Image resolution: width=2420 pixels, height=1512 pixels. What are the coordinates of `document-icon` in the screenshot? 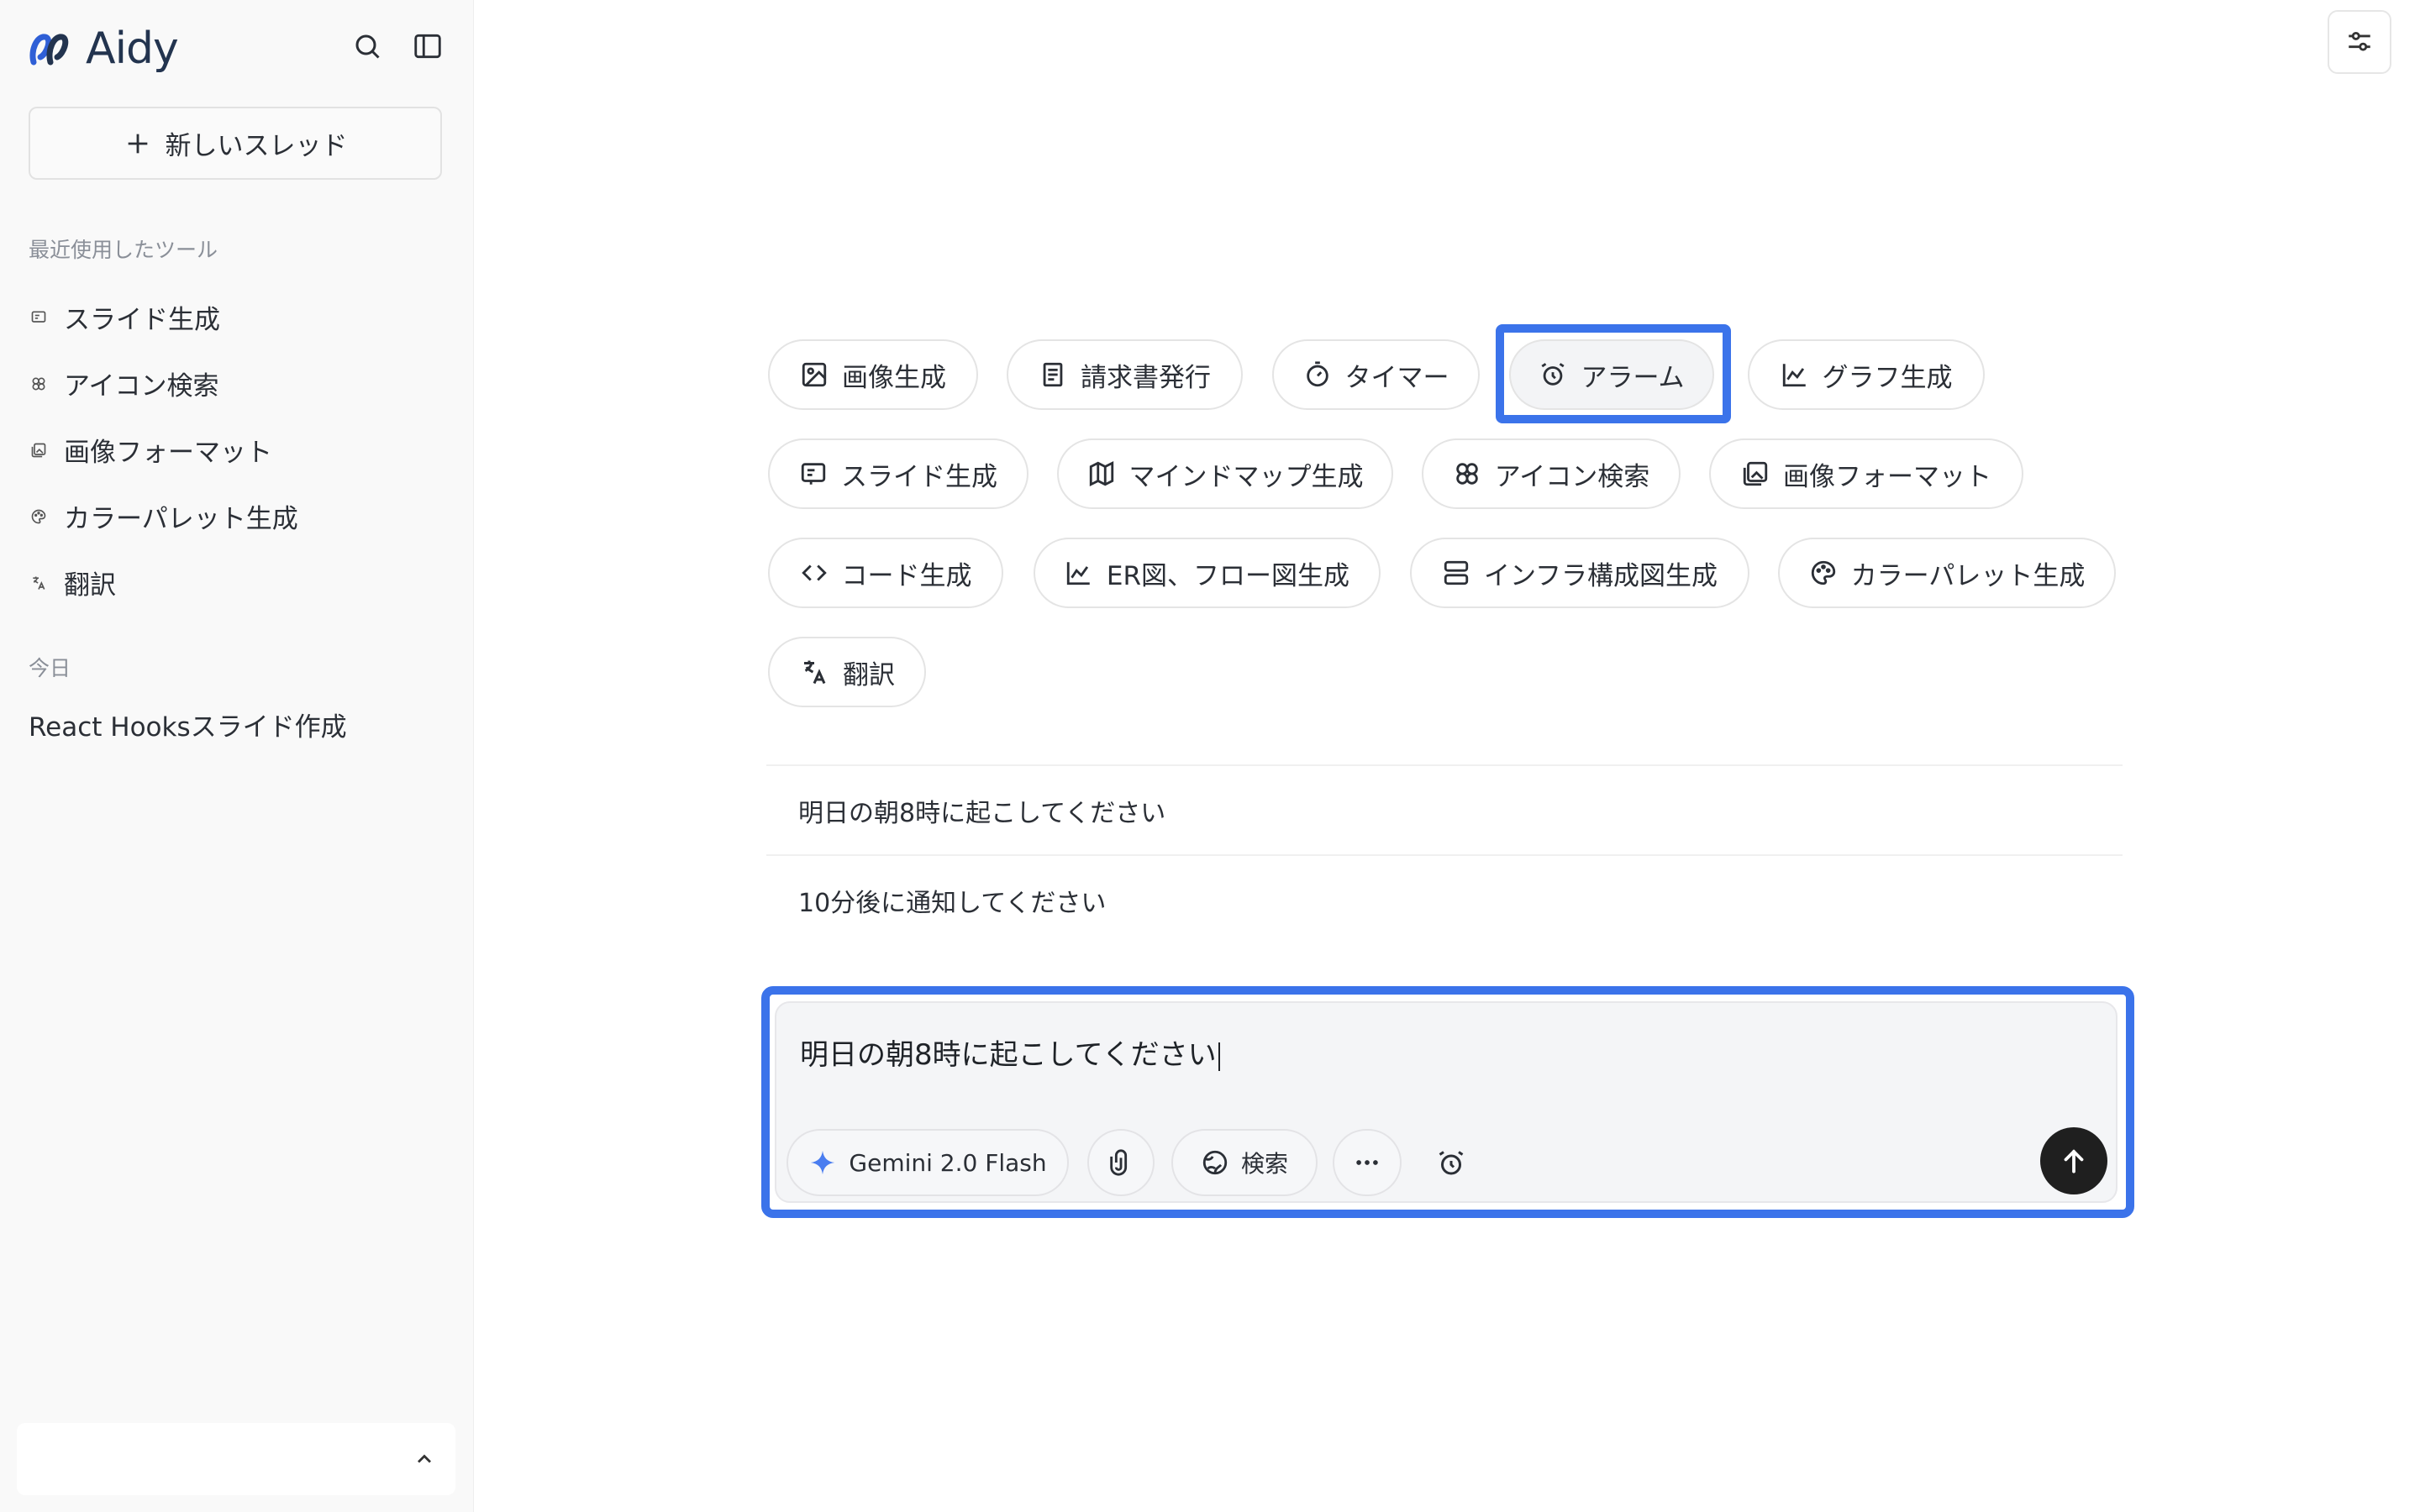 It's located at (1053, 374).